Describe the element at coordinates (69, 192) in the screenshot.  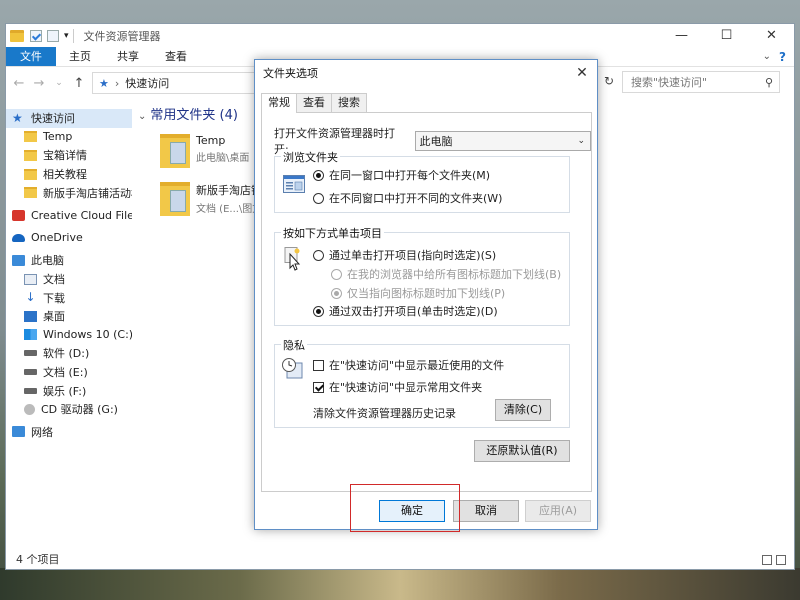
I see `sidebar-item-shop-activity: 新版手淘店铺活动横` at that location.